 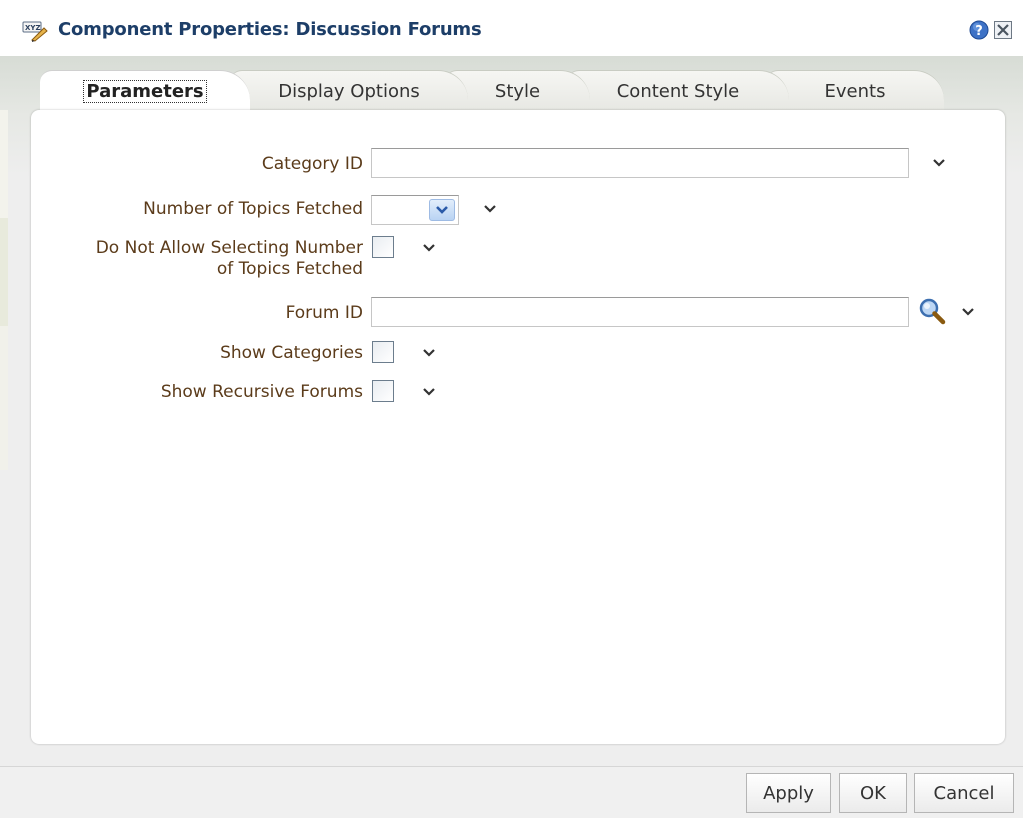 I want to click on search-icon, so click(x=932, y=311).